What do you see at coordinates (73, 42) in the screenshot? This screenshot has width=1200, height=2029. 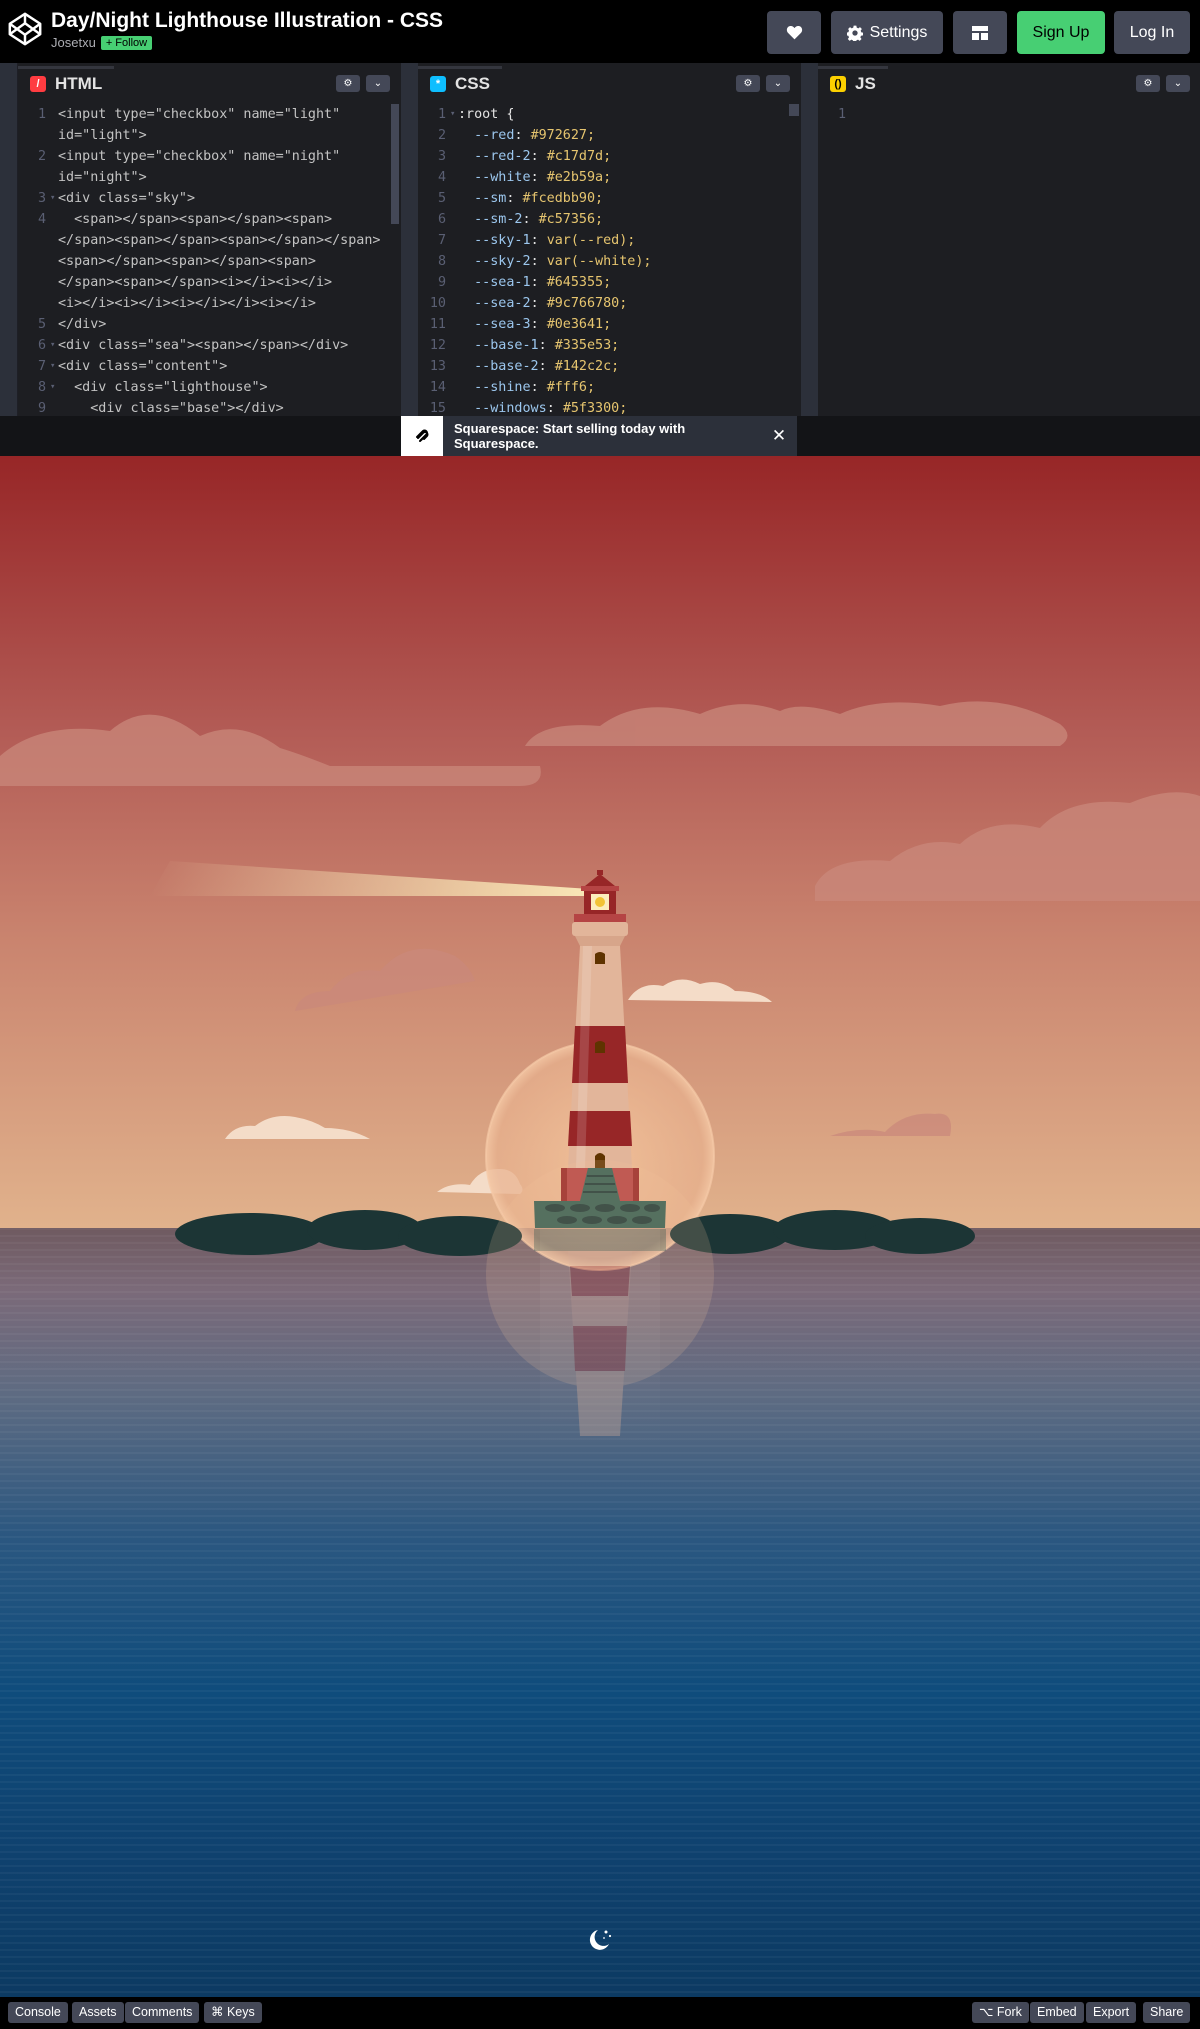 I see `author-link: Josetxu` at bounding box center [73, 42].